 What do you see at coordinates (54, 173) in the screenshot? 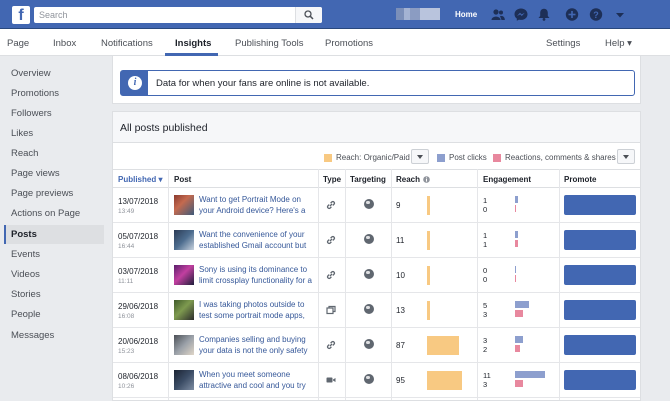
I see `sidebar-item-page-views: Page views` at bounding box center [54, 173].